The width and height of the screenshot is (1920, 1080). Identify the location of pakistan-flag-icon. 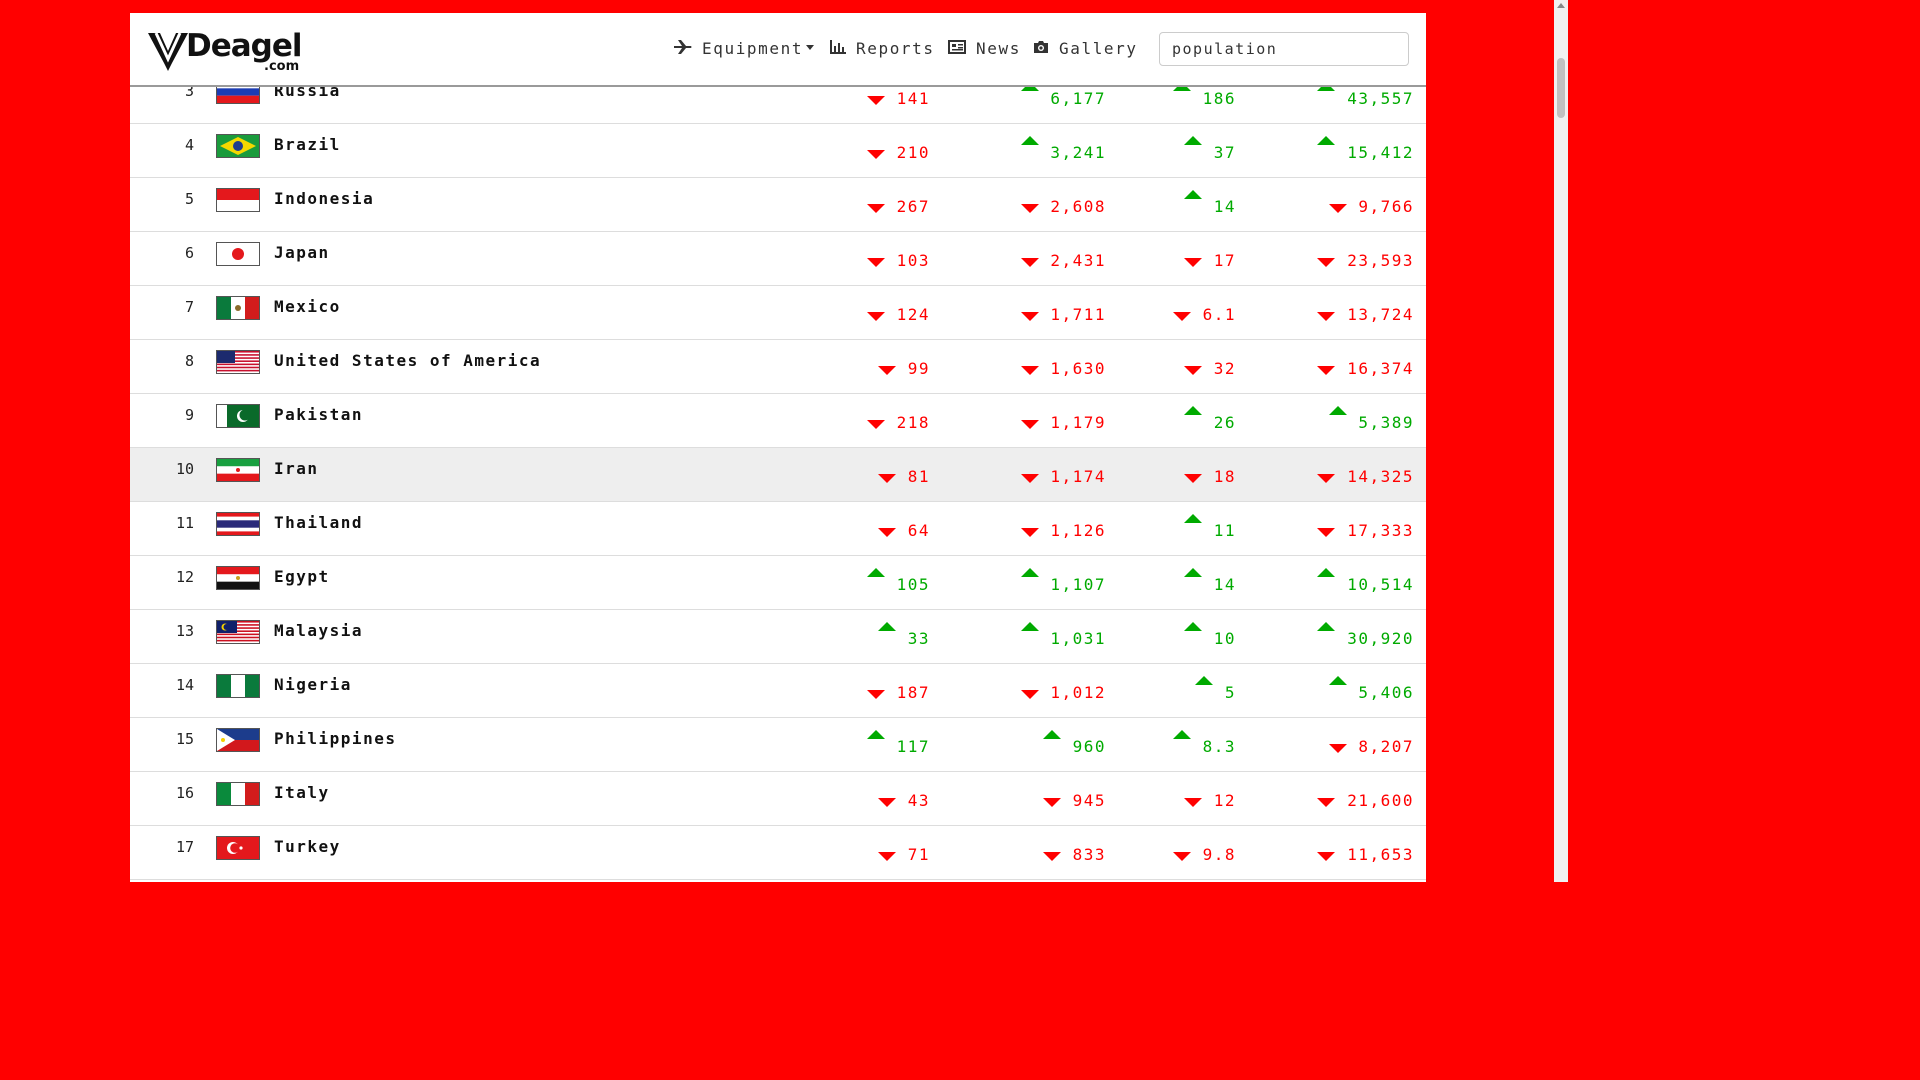
(238, 416).